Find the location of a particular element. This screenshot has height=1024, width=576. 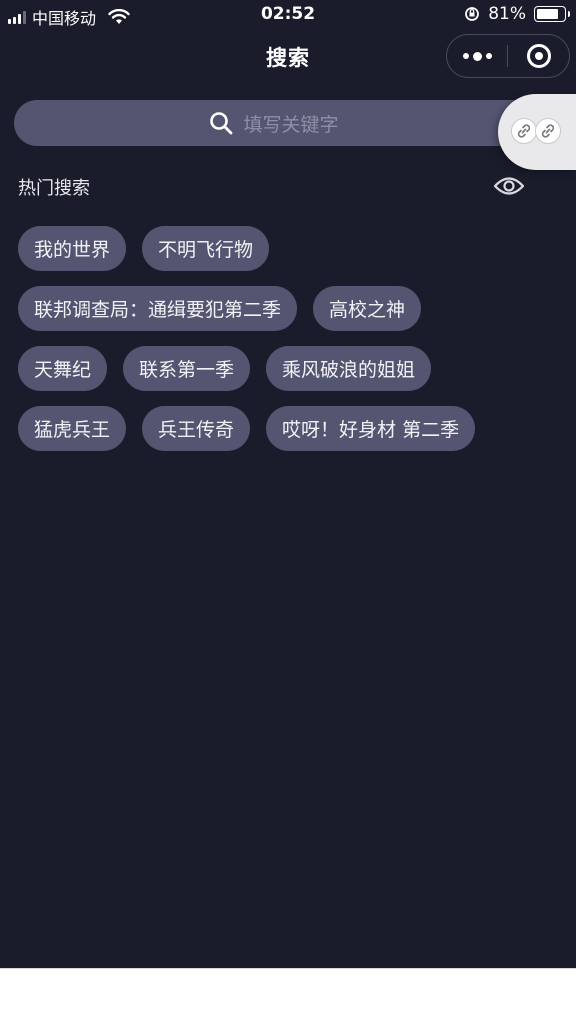

tag-row: 猛虎兵王 兵王传奇 哎呀！好身材 第二季 is located at coordinates (278, 428).